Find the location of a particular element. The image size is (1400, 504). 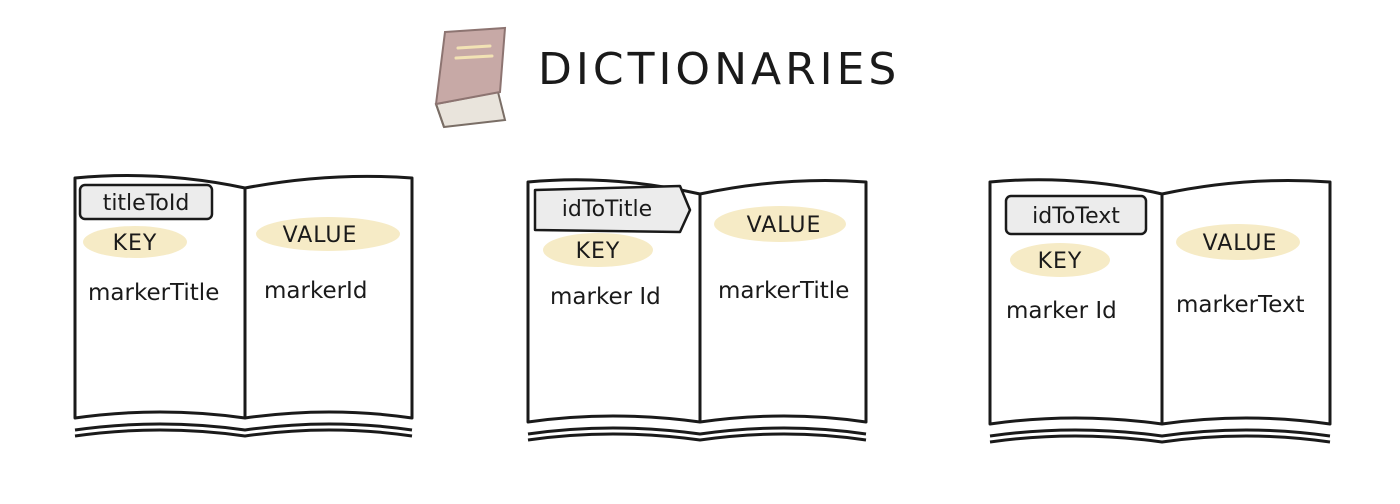

dictionary-name: idToTitle is located at coordinates (607, 209).